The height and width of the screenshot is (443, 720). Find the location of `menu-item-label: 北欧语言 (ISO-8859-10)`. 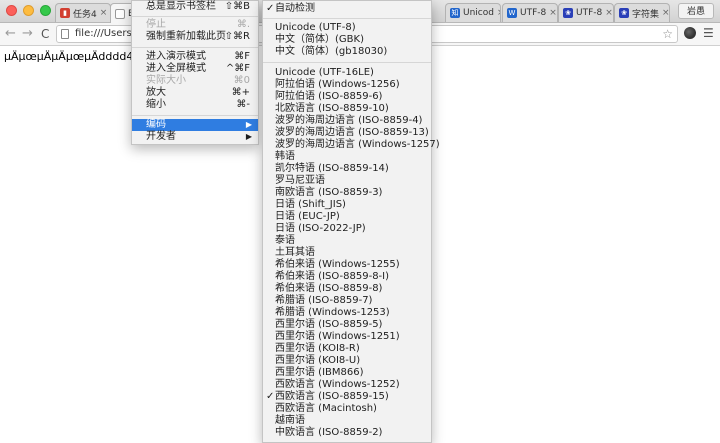

menu-item-label: 北欧语言 (ISO-8859-10) is located at coordinates (332, 108).